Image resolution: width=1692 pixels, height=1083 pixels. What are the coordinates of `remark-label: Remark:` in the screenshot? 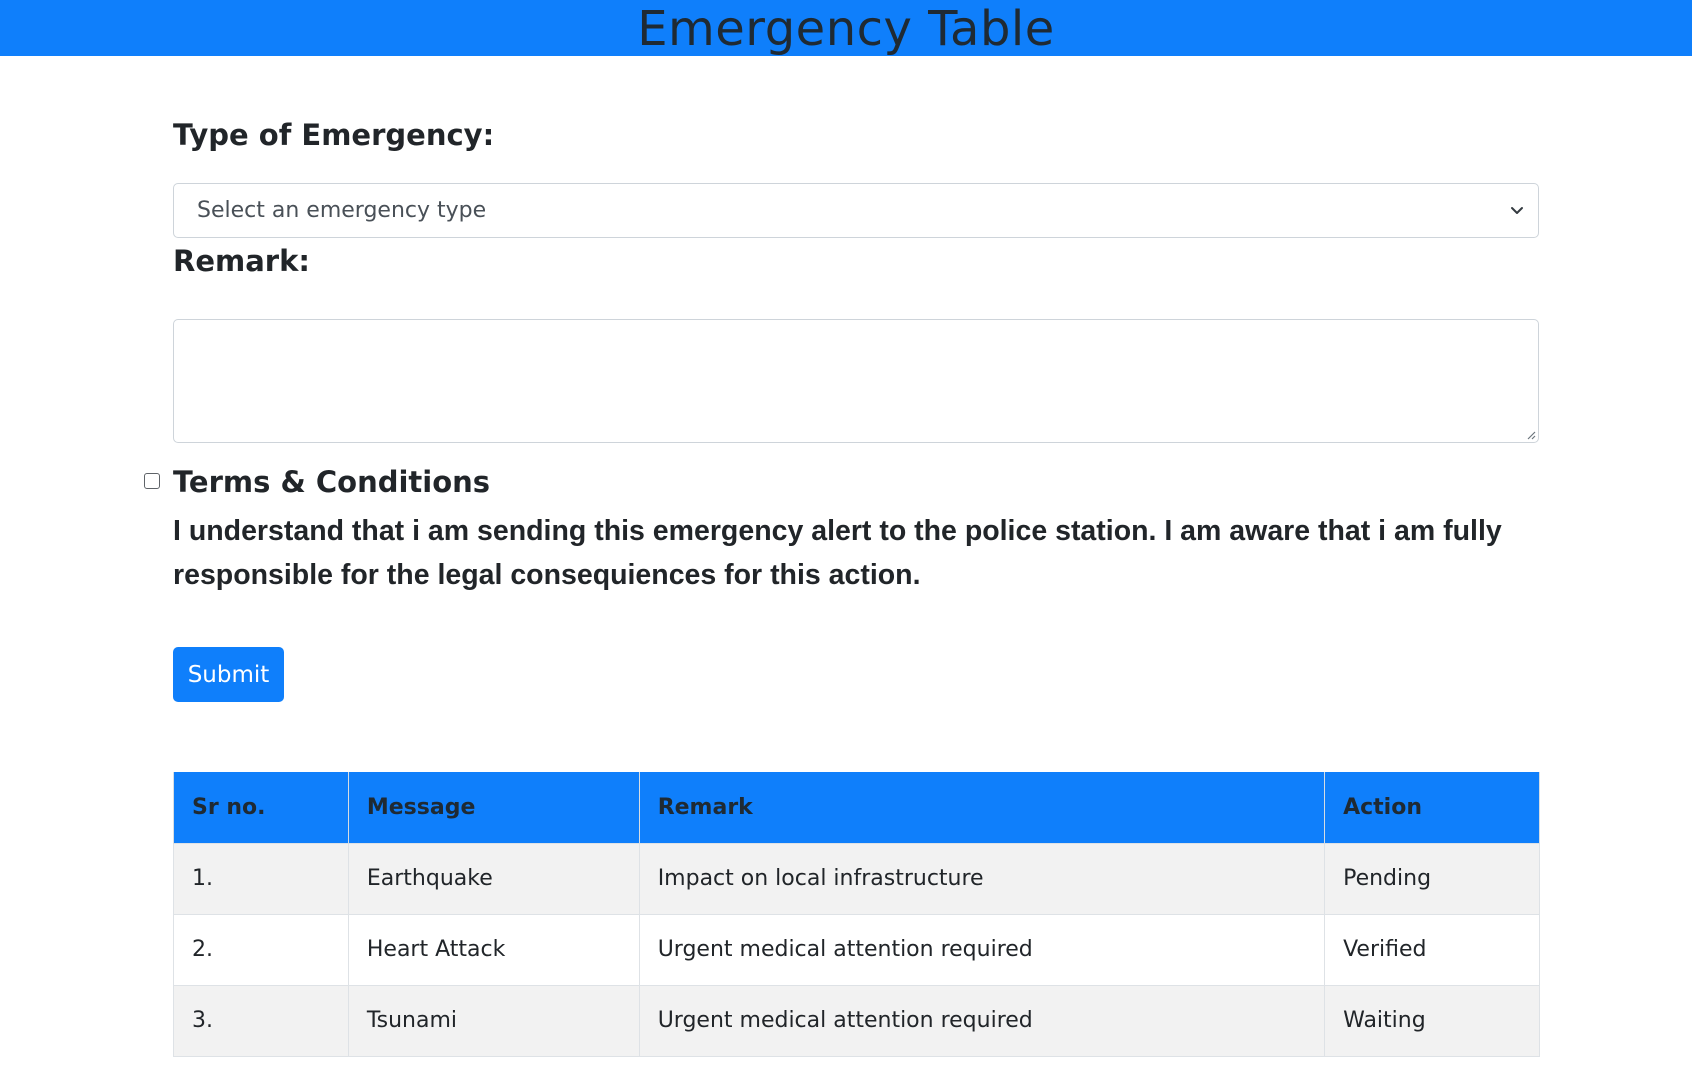 It's located at (241, 261).